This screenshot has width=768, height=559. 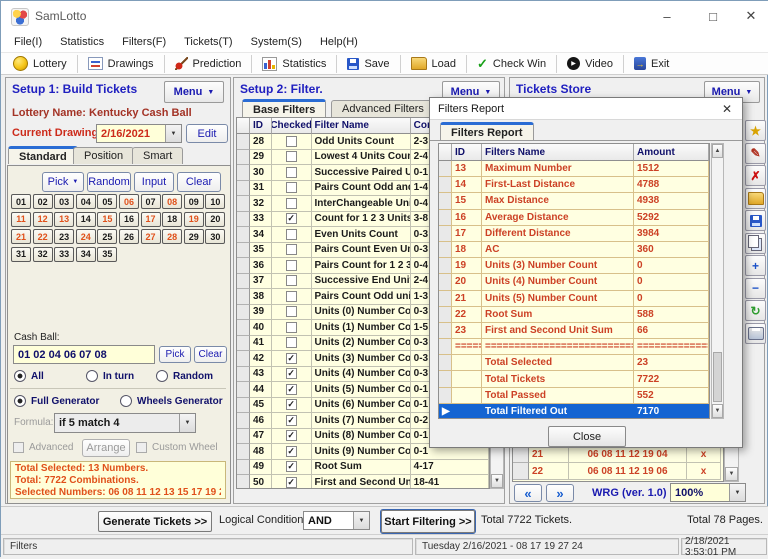 I want to click on side-export-icon-button: ↻, so click(x=755, y=310).